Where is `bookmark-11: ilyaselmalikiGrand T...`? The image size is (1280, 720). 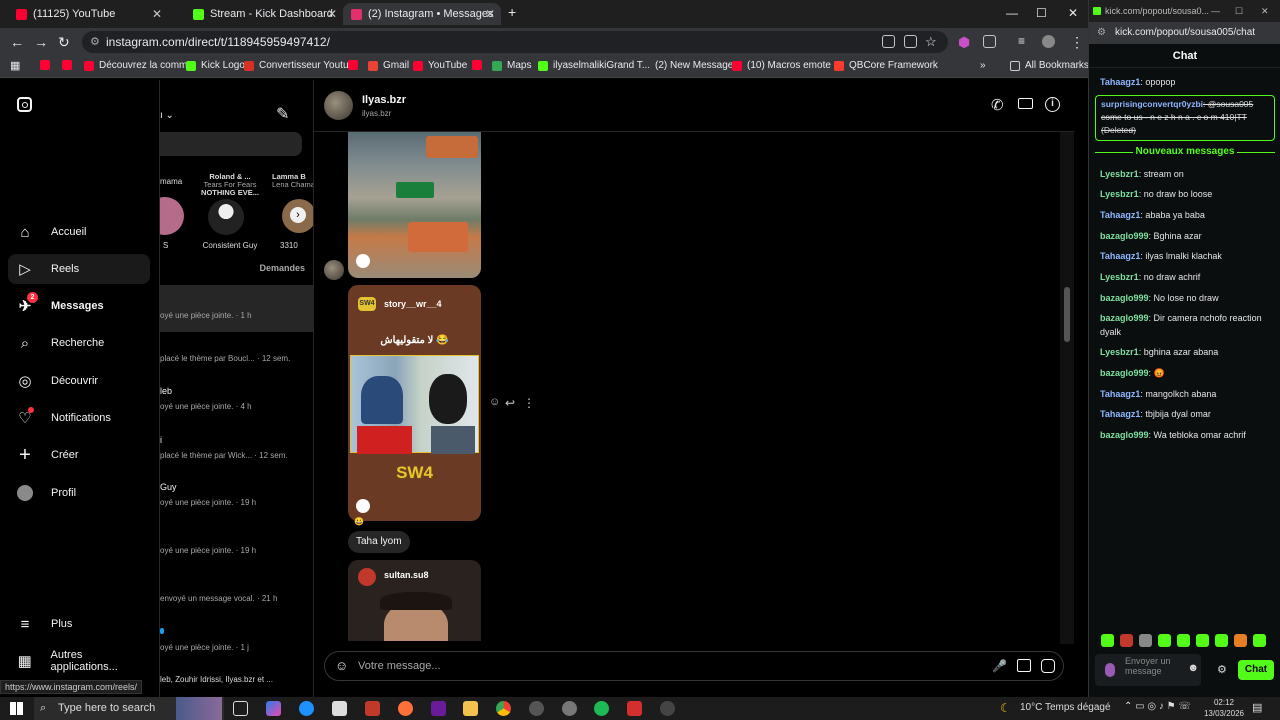
bookmark-11: ilyaselmalikiGrand T... is located at coordinates (594, 65).